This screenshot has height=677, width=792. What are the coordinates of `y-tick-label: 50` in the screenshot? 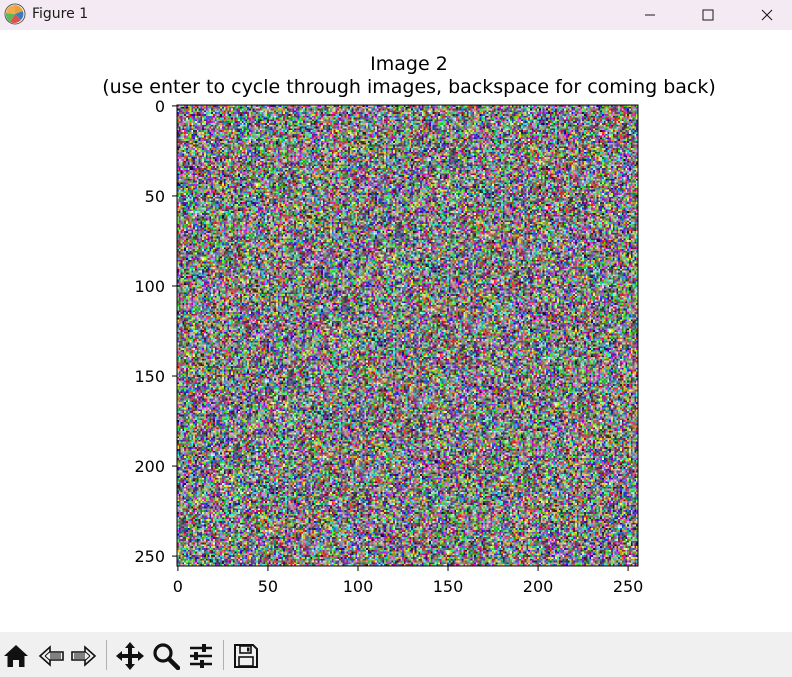 It's located at (155, 196).